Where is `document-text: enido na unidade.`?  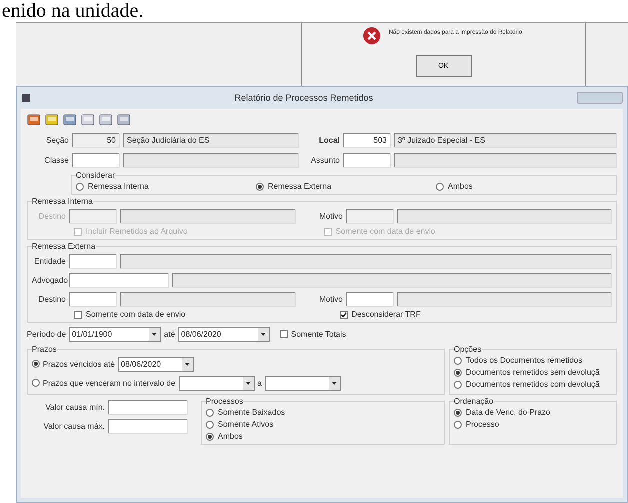 document-text: enido na unidade. is located at coordinates (72, 11).